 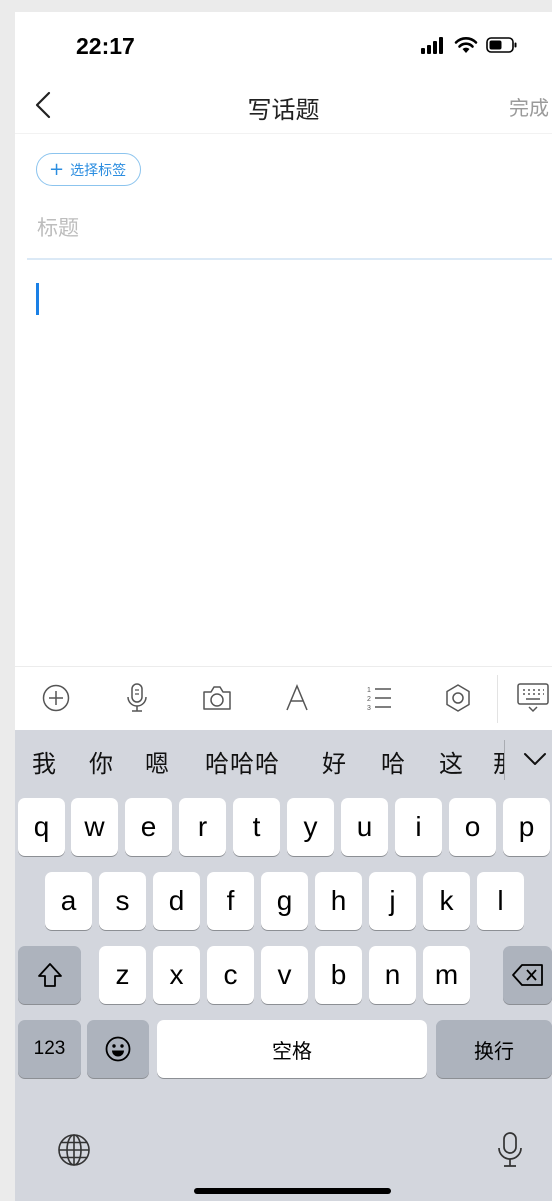 I want to click on select-tag-label: 选择标签, so click(x=98, y=170).